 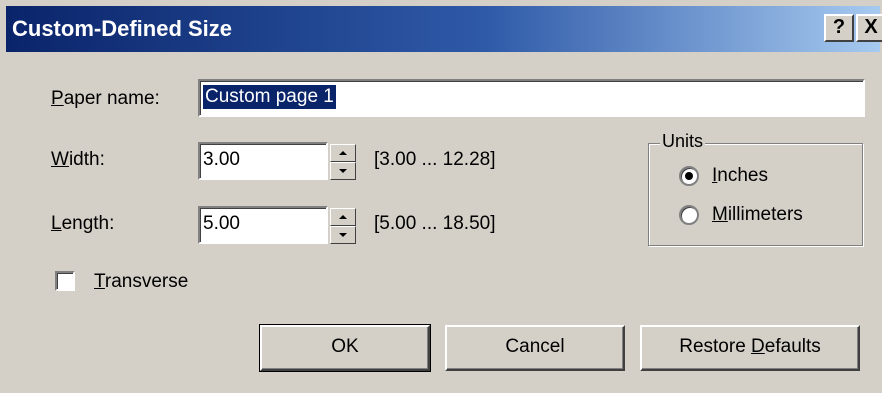 I want to click on inches-radio, so click(x=689, y=176).